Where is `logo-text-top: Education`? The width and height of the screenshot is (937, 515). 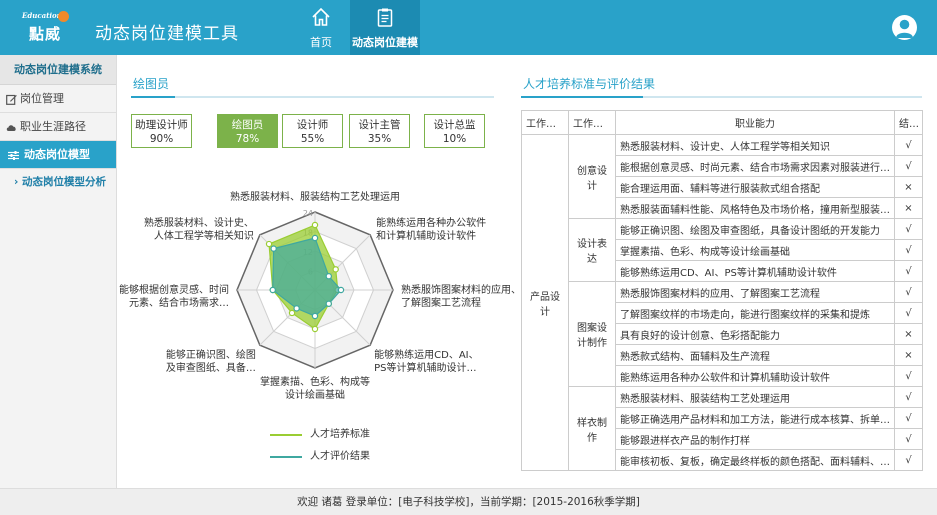 logo-text-top: Education is located at coordinates (42, 15).